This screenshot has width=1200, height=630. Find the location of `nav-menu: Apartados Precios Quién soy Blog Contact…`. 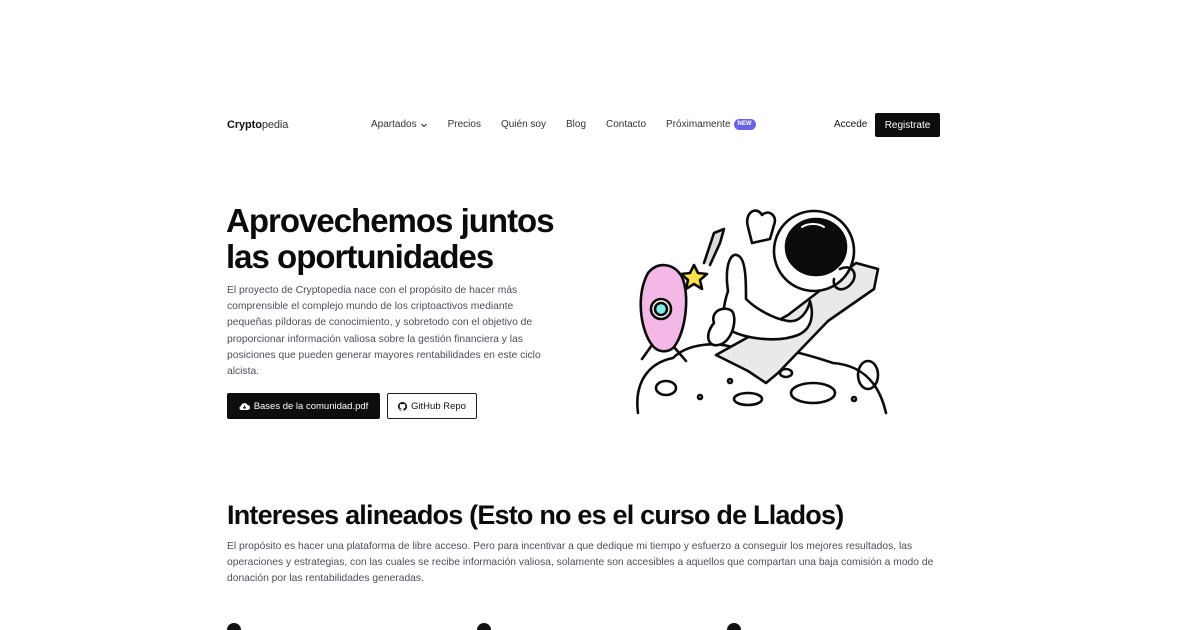

nav-menu: Apartados Precios Quién soy Blog Contact… is located at coordinates (573, 124).